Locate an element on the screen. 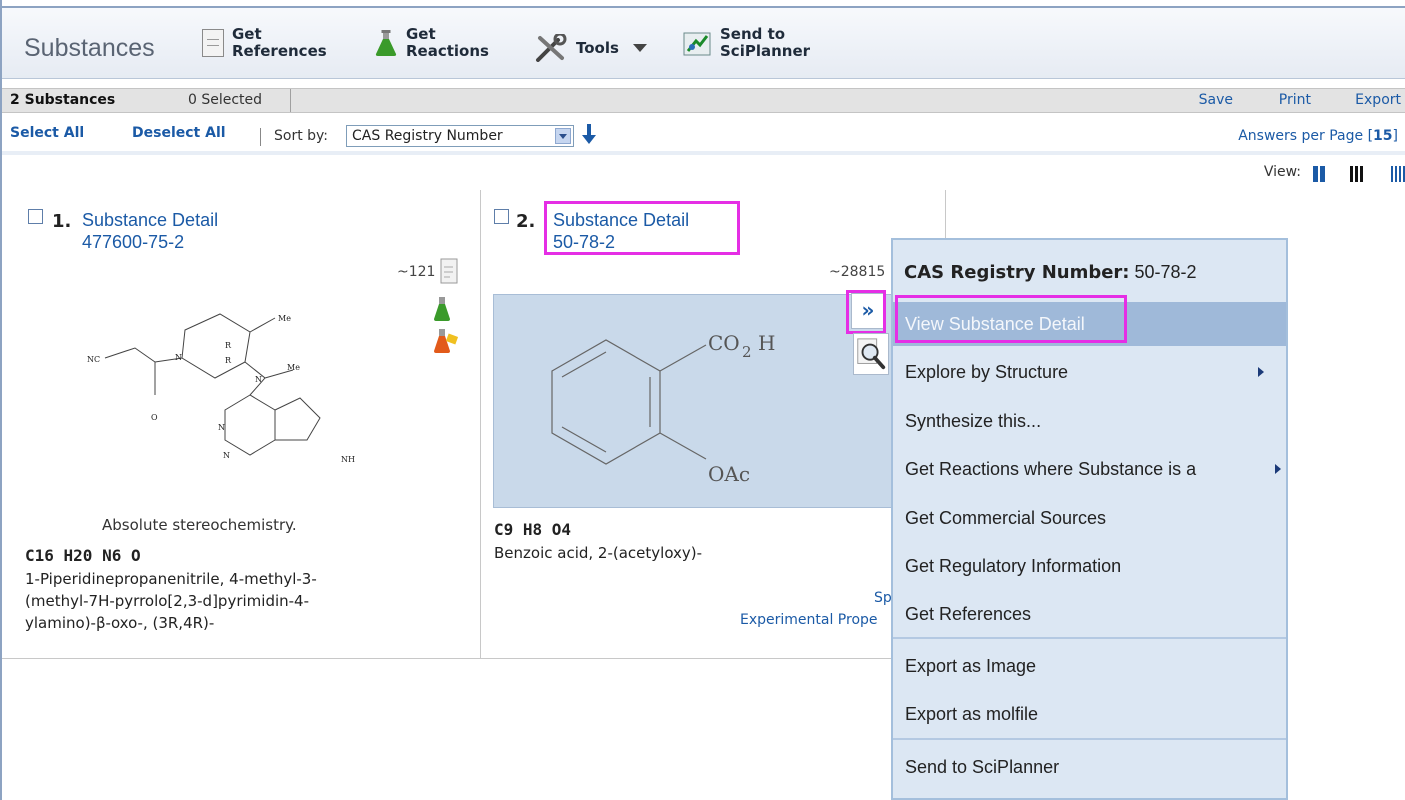 This screenshot has height=800, width=1405. reference-count: ~28815 is located at coordinates (857, 272).